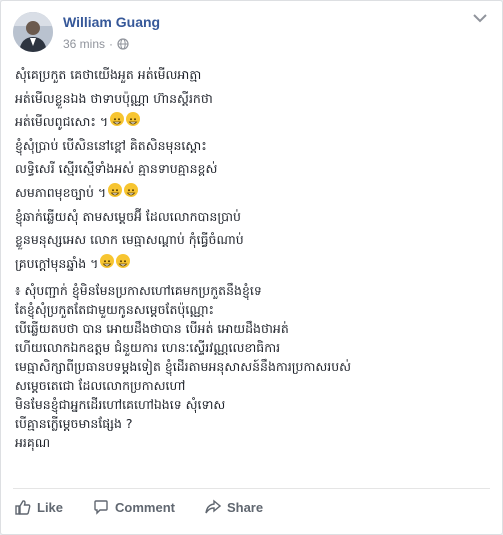 The width and height of the screenshot is (503, 535). Describe the element at coordinates (50, 507) in the screenshot. I see `like-label: Like` at that location.